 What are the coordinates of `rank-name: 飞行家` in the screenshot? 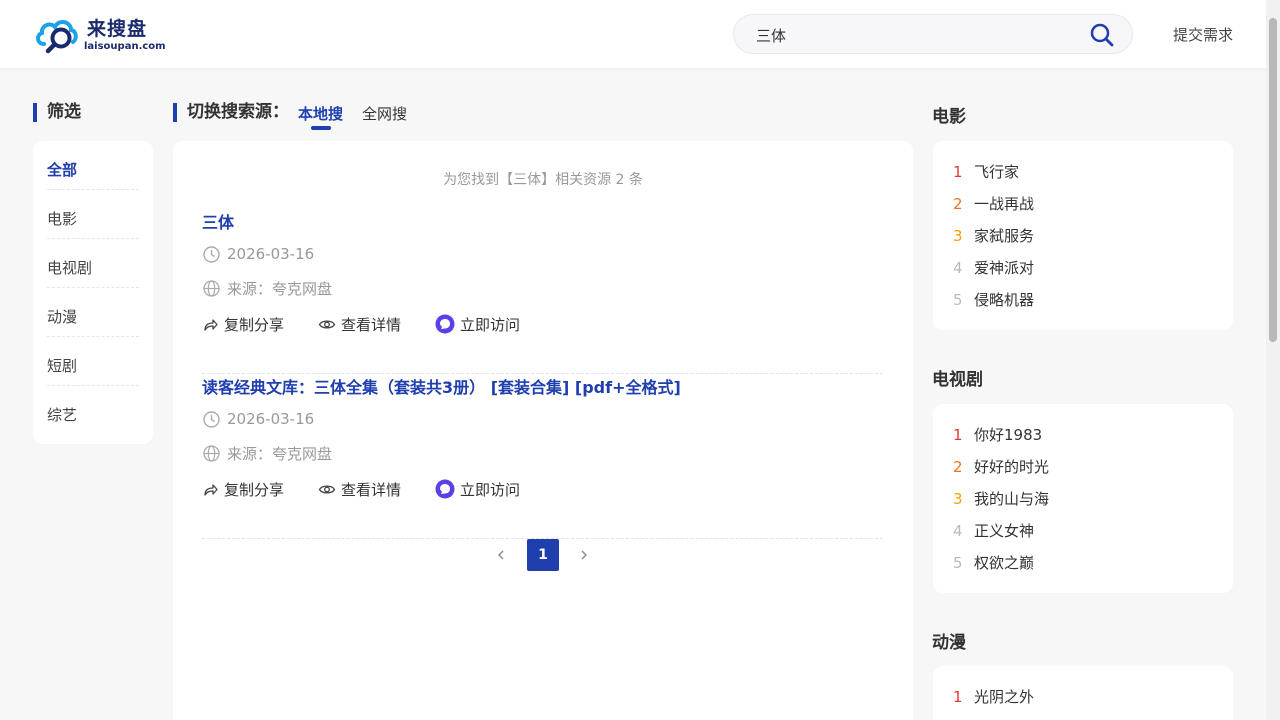 It's located at (997, 172).